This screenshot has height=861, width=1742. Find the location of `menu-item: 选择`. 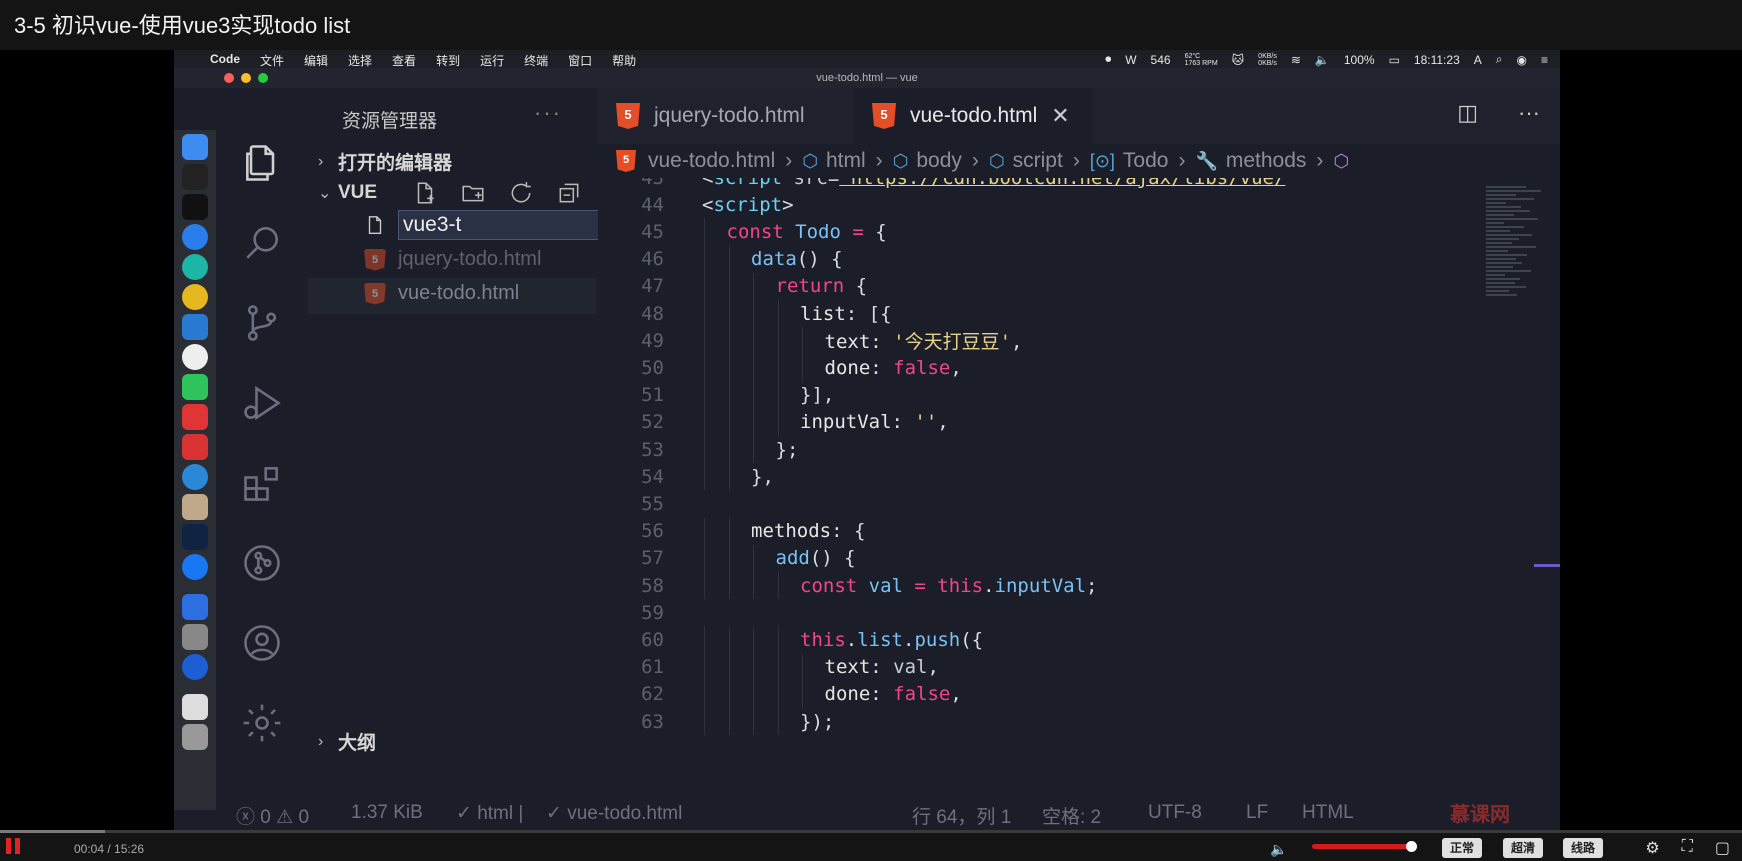

menu-item: 选择 is located at coordinates (360, 60).